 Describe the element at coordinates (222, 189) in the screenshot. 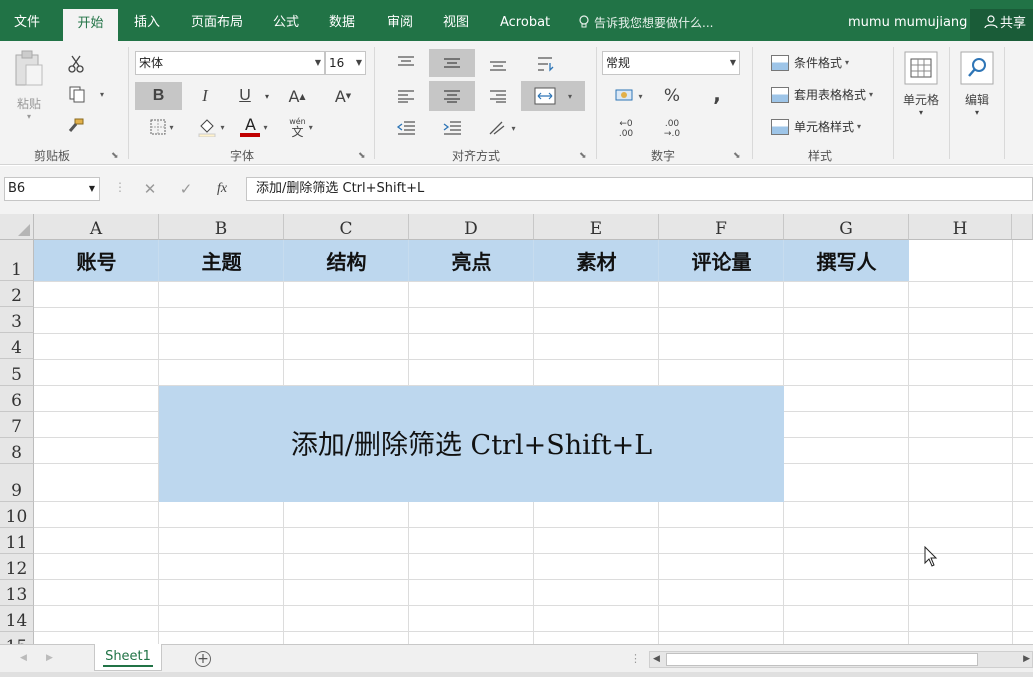

I see `insert-function-icon: fx` at that location.